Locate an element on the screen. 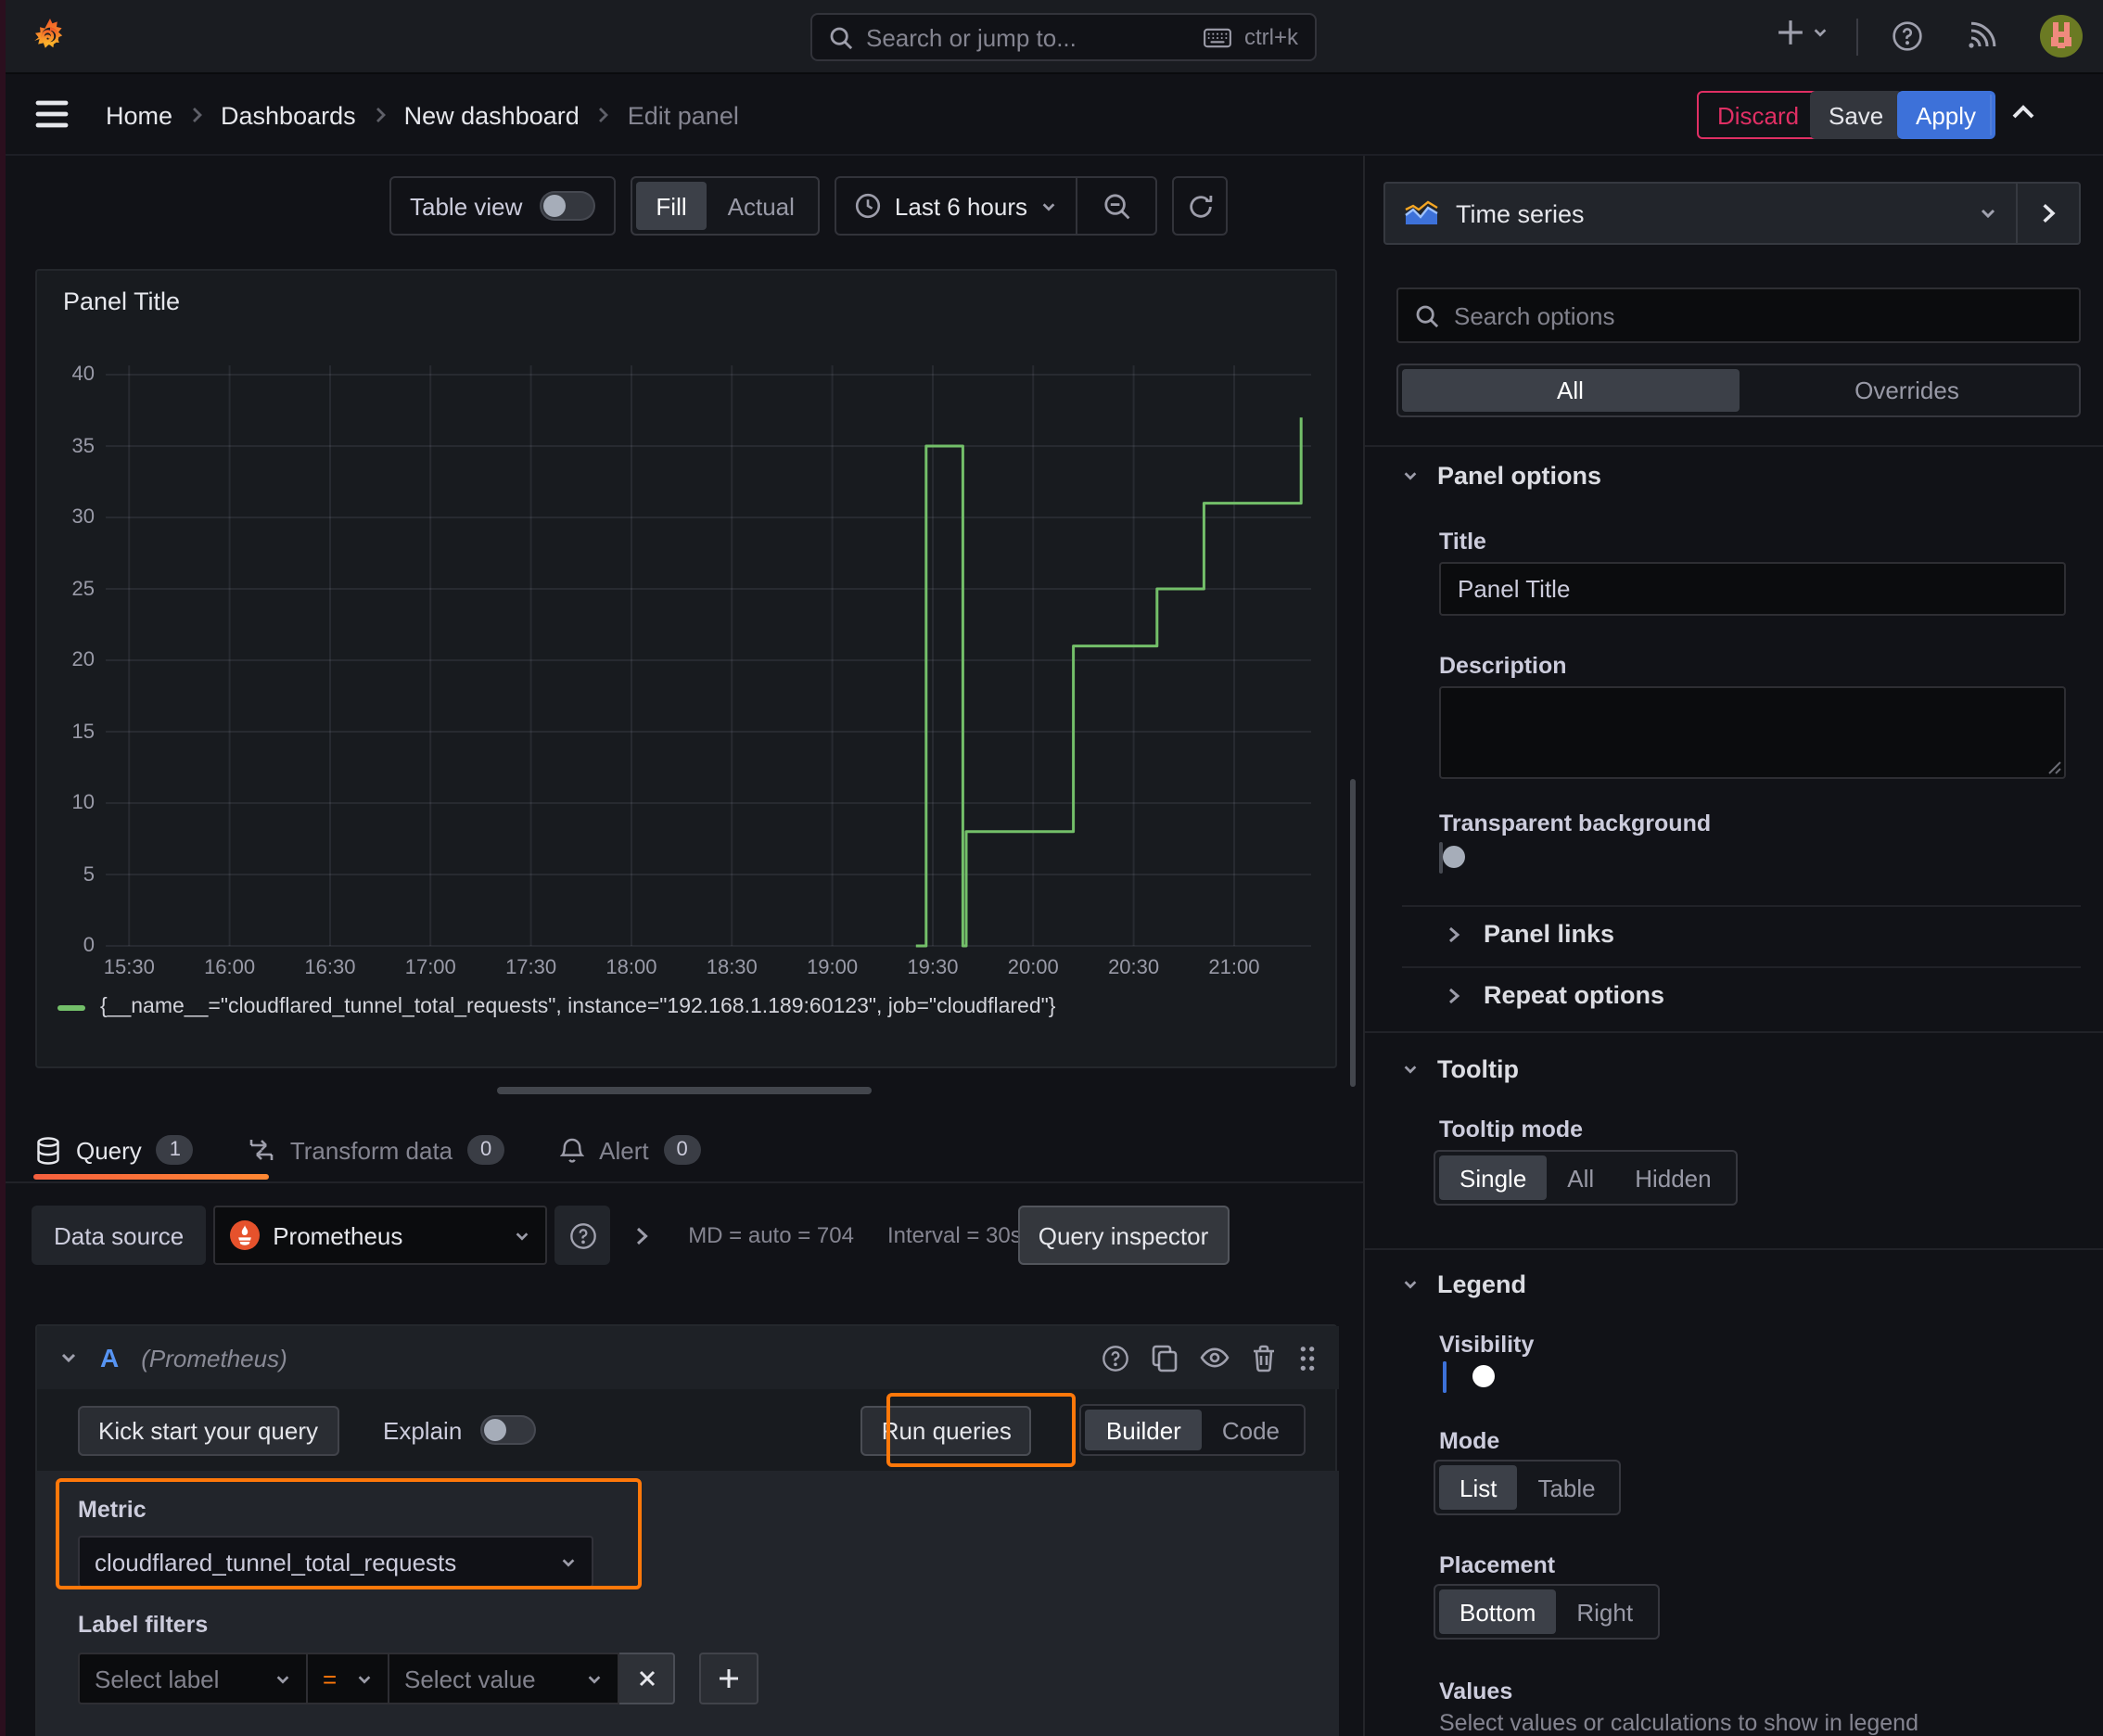 The height and width of the screenshot is (1736, 2103). transparent-background-toggle is located at coordinates (1452, 858).